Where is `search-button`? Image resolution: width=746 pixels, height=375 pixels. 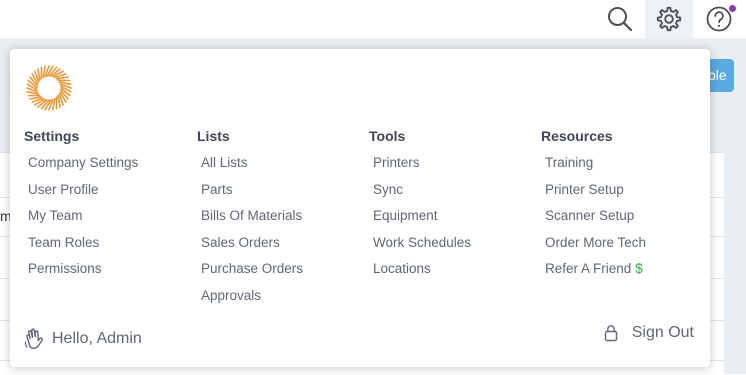
search-button is located at coordinates (620, 19).